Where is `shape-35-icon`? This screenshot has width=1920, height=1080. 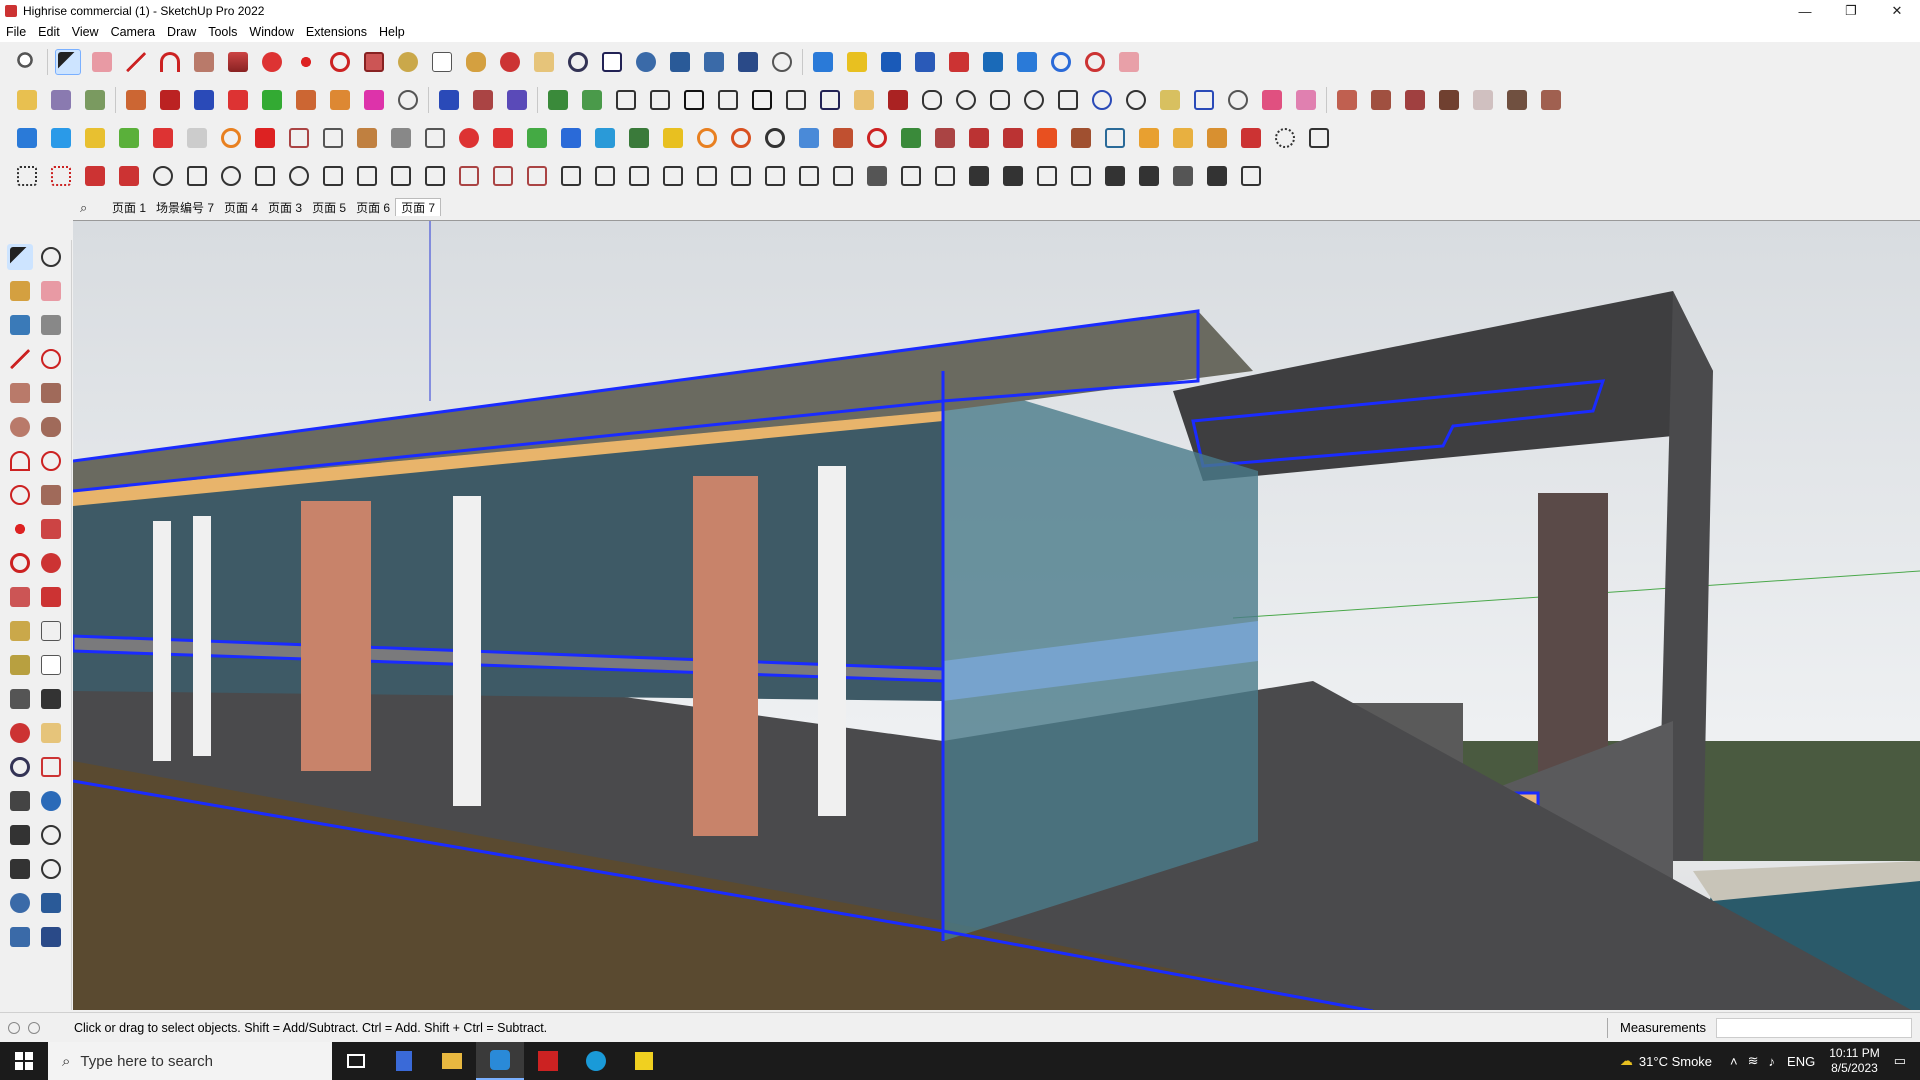 shape-35-icon is located at coordinates (1013, 176).